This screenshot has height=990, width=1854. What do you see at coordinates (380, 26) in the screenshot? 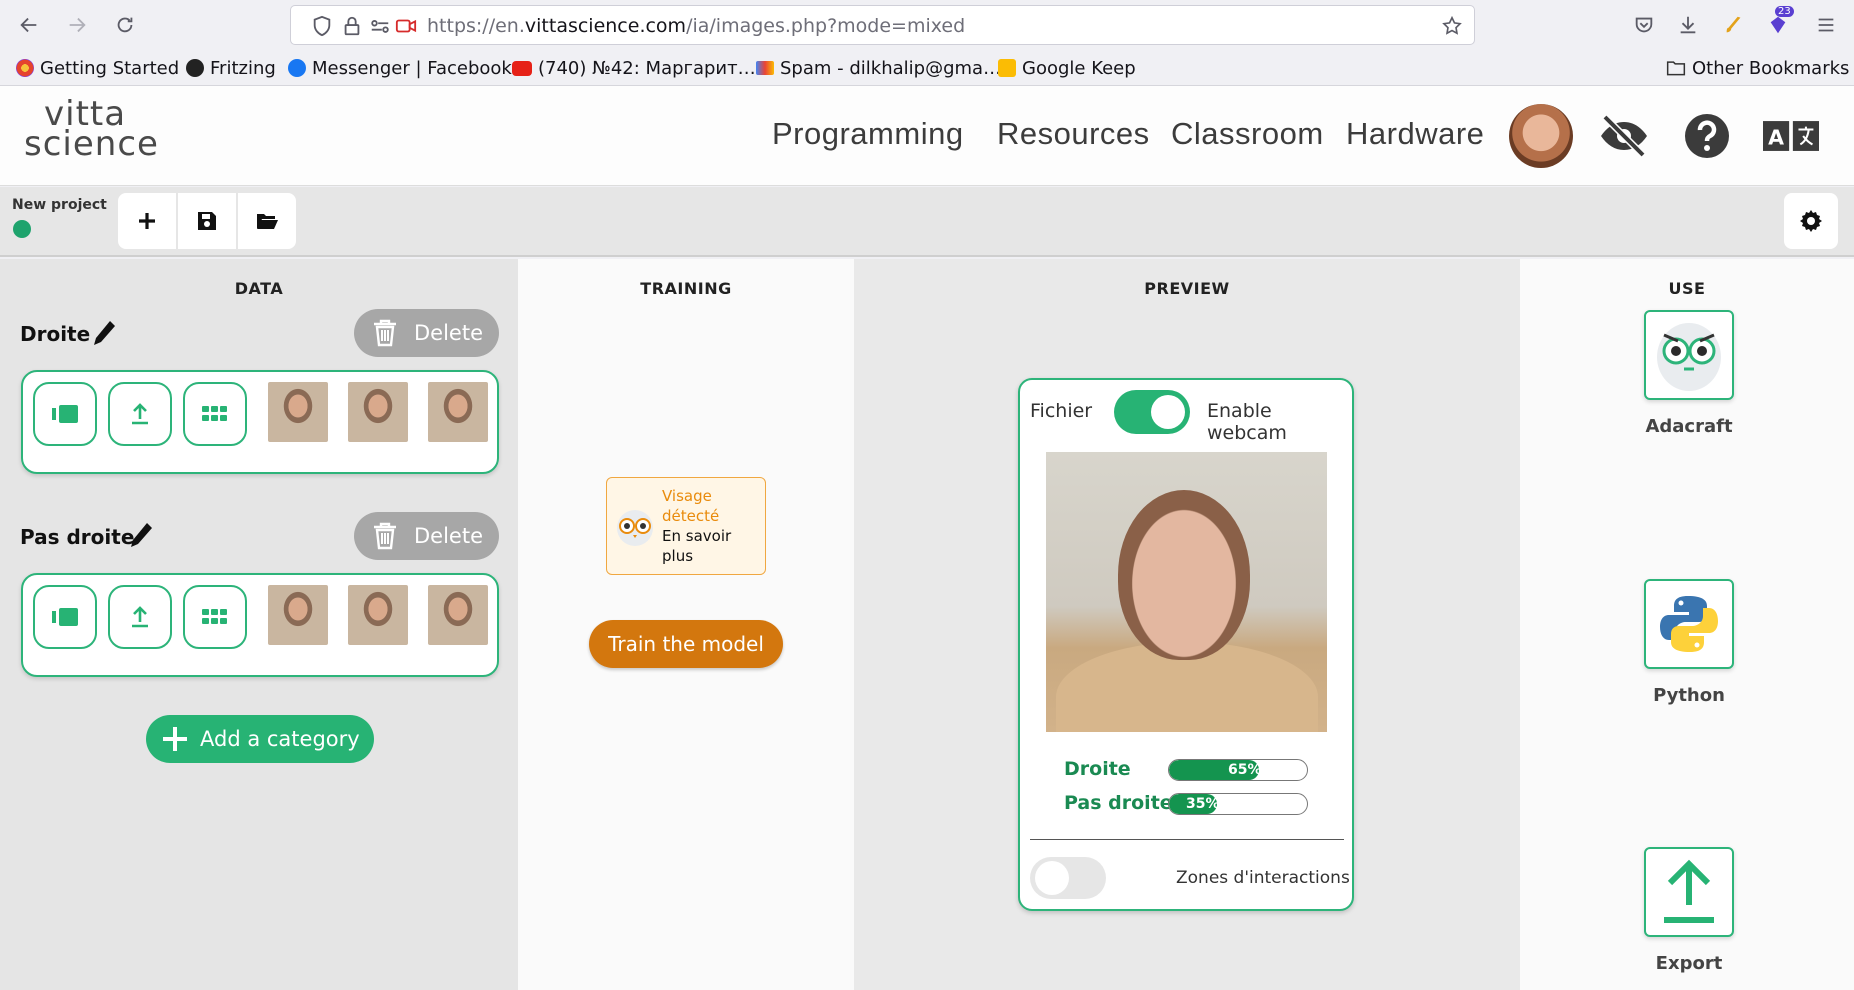
I see `permissions-icon` at bounding box center [380, 26].